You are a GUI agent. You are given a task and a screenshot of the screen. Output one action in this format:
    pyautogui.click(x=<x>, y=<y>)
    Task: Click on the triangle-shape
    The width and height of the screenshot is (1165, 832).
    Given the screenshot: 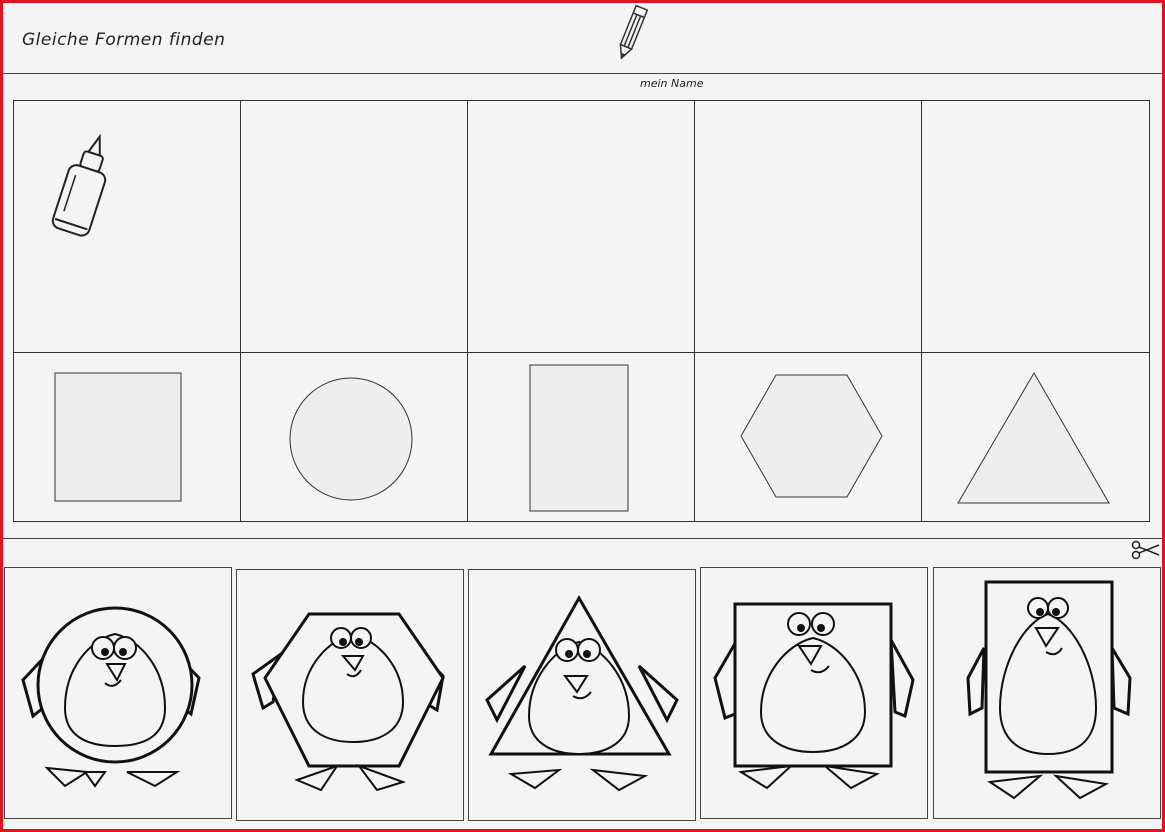 What is the action you would take?
    pyautogui.click(x=1033, y=438)
    